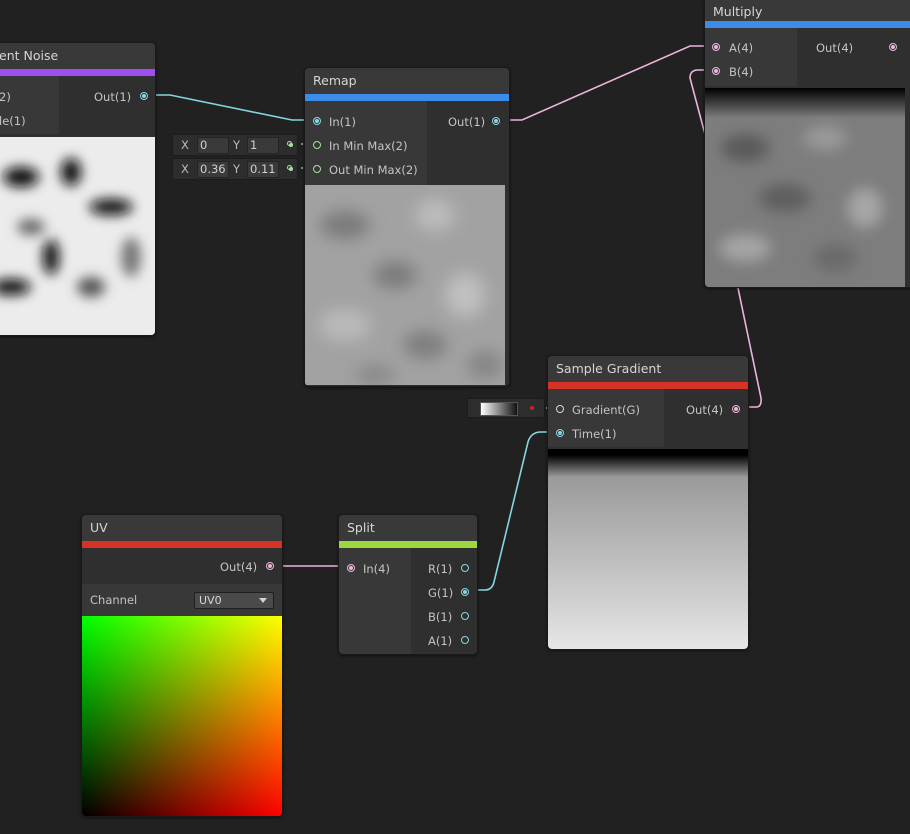  I want to click on gradient-preview, so click(648, 549).